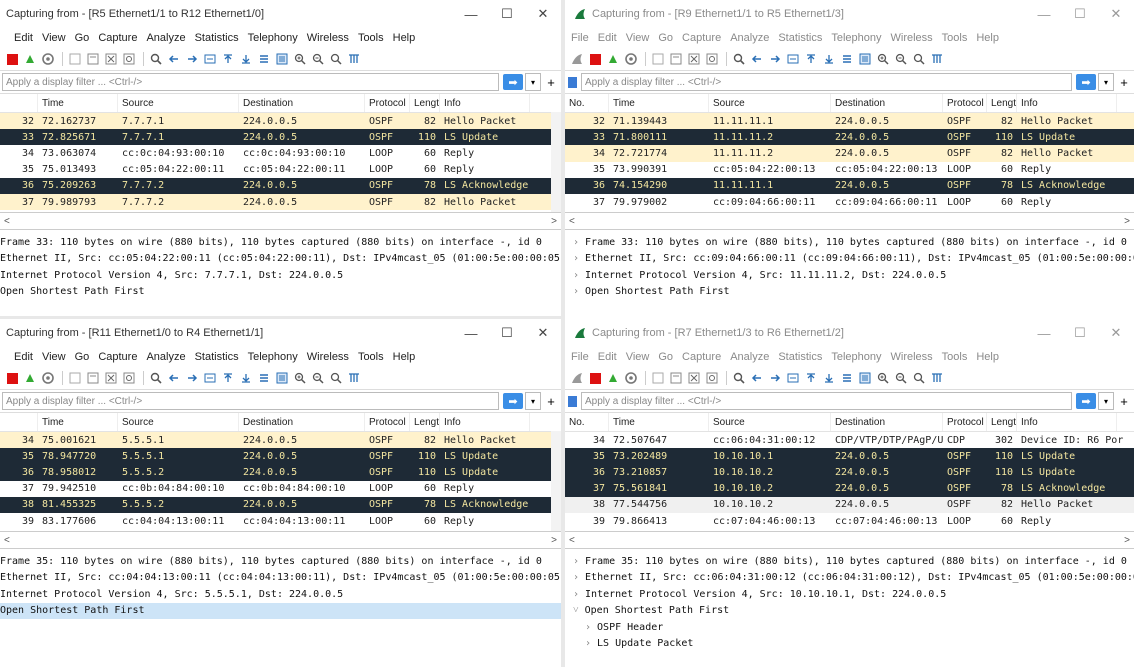 The image size is (1134, 667). What do you see at coordinates (471, 14) in the screenshot?
I see `minimize-button: —` at bounding box center [471, 14].